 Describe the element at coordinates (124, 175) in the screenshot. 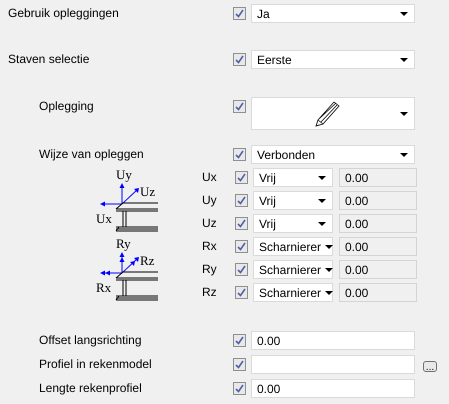

I see `axis-label: Uy` at that location.